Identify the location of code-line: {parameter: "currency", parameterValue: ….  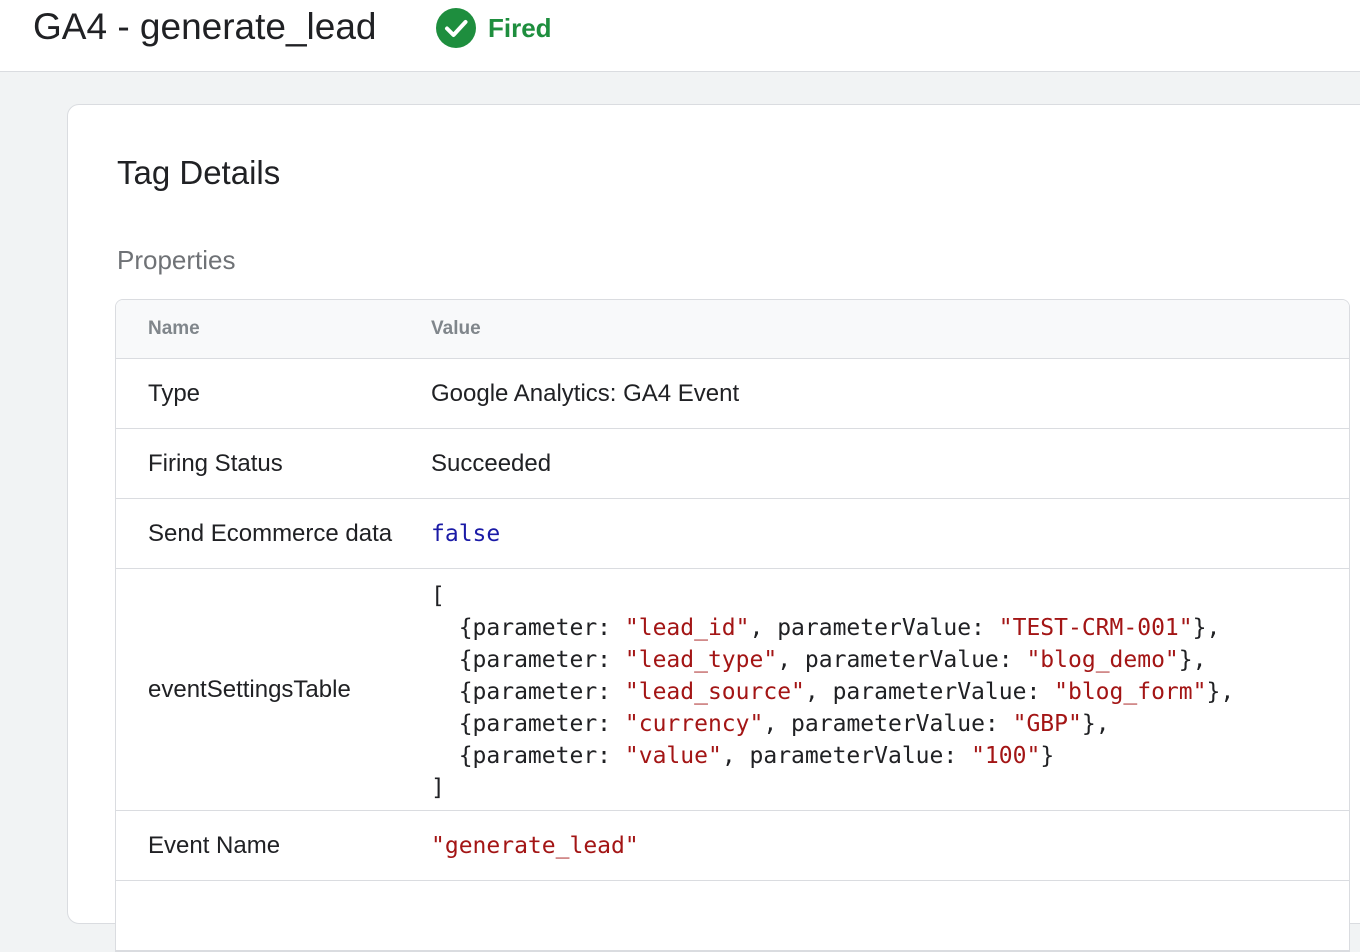
(770, 723).